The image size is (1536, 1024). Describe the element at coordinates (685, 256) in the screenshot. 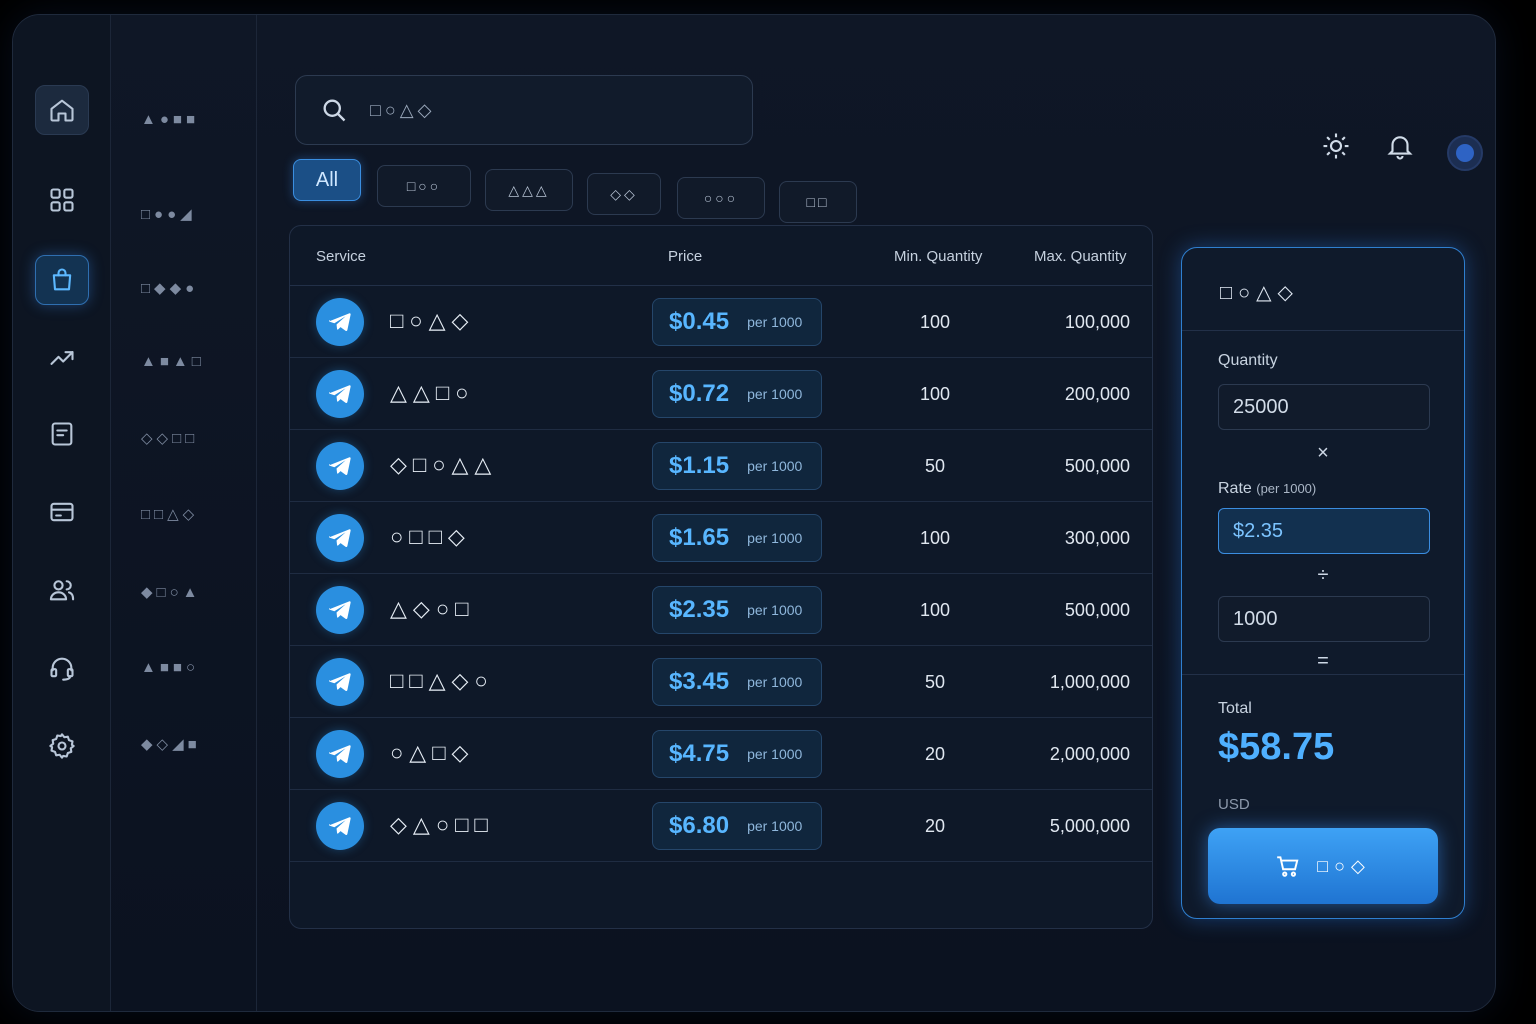

I see `header-price: Price` at that location.